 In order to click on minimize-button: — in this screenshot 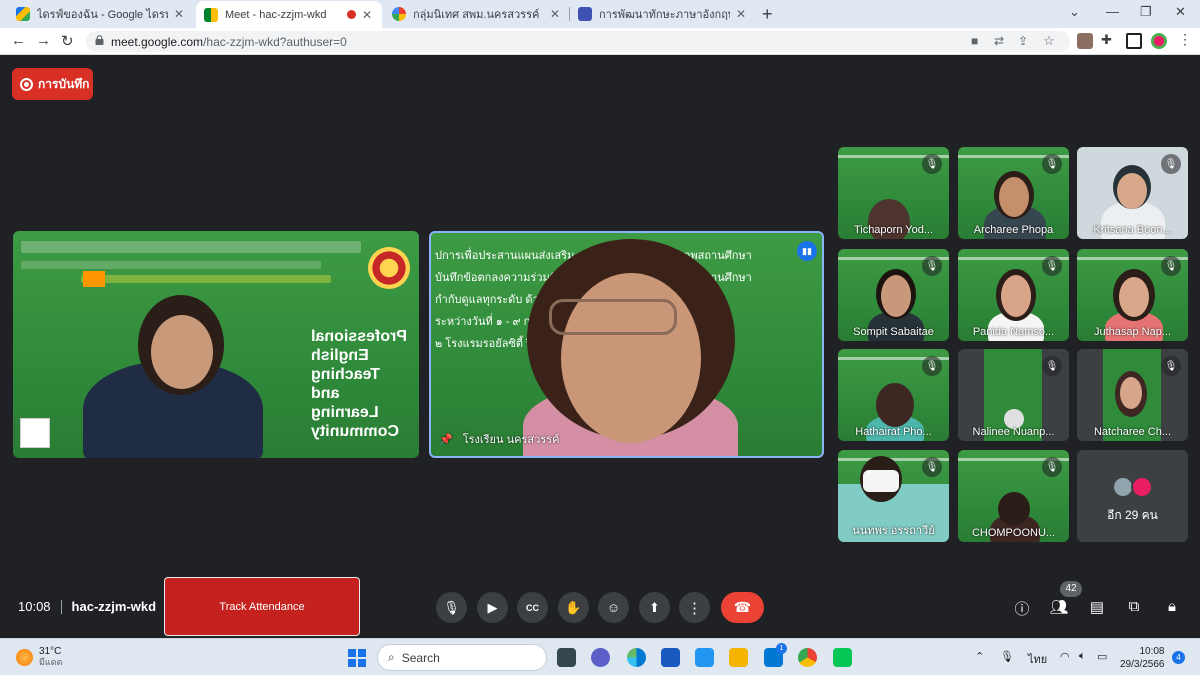, I will do `click(1112, 11)`.